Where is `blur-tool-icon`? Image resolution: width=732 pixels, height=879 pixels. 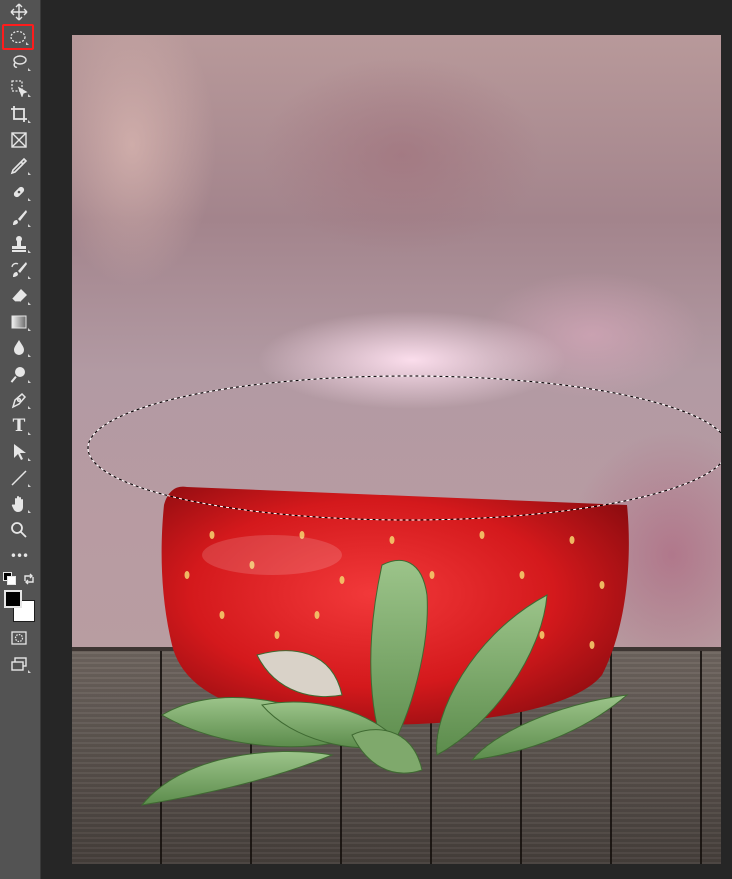
blur-tool-icon is located at coordinates (19, 348).